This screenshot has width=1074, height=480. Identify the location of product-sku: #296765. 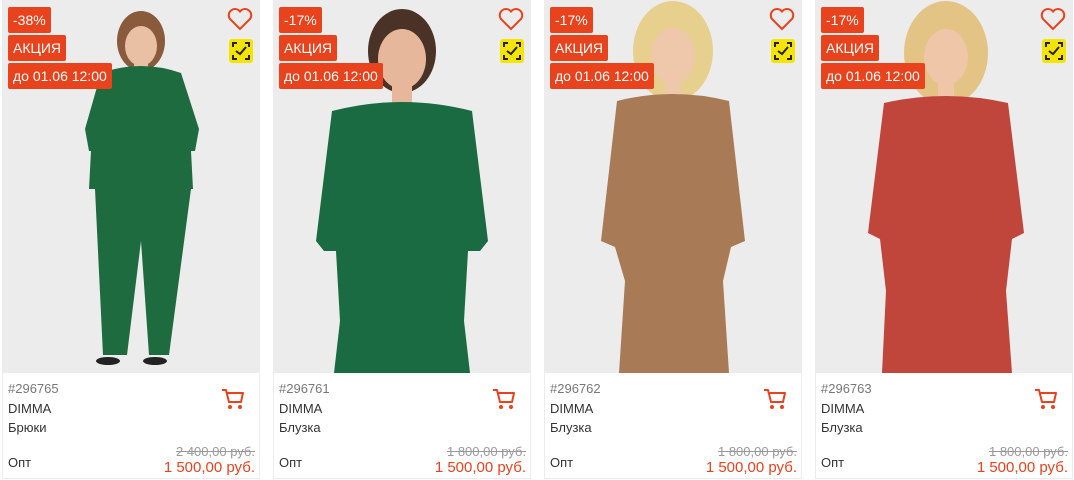
(33, 388).